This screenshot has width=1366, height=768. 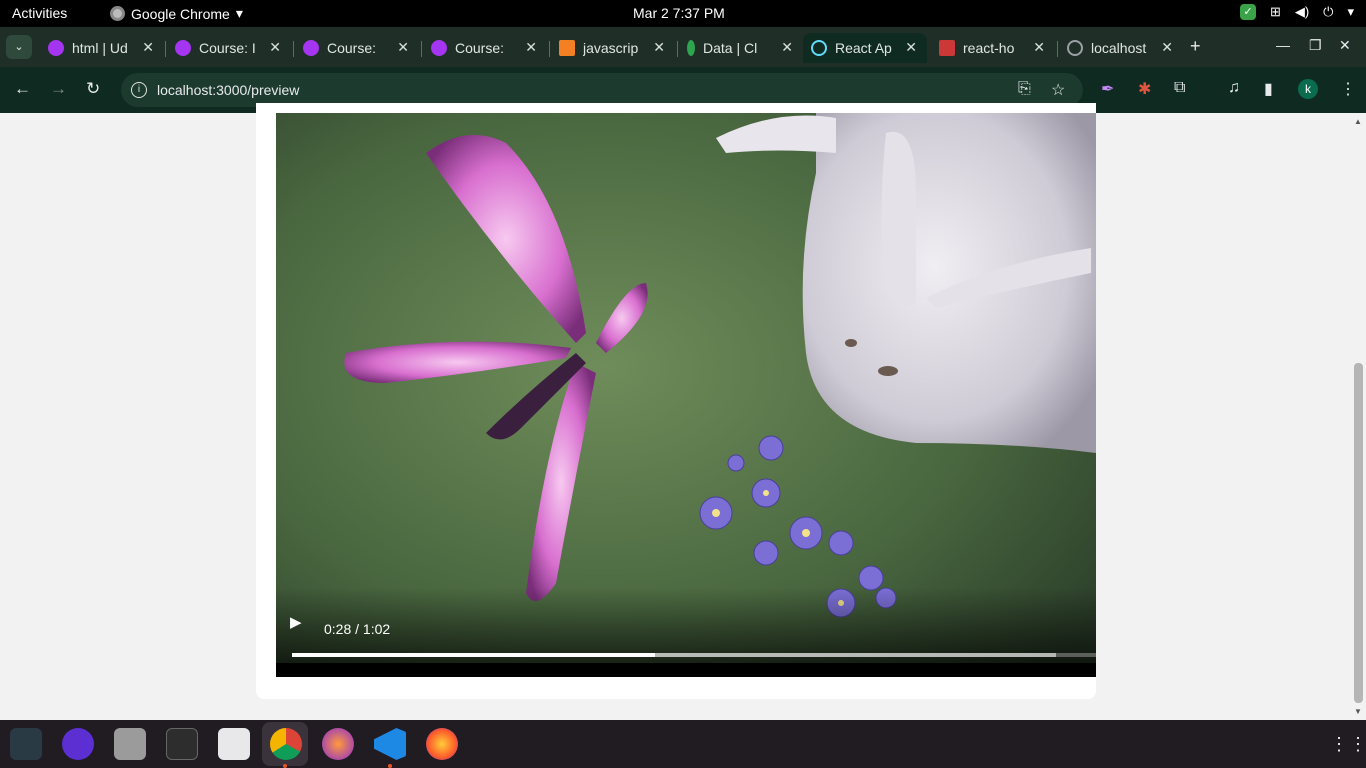 I want to click on extensions-puzzle-icon: ⧉, so click(x=1179, y=88).